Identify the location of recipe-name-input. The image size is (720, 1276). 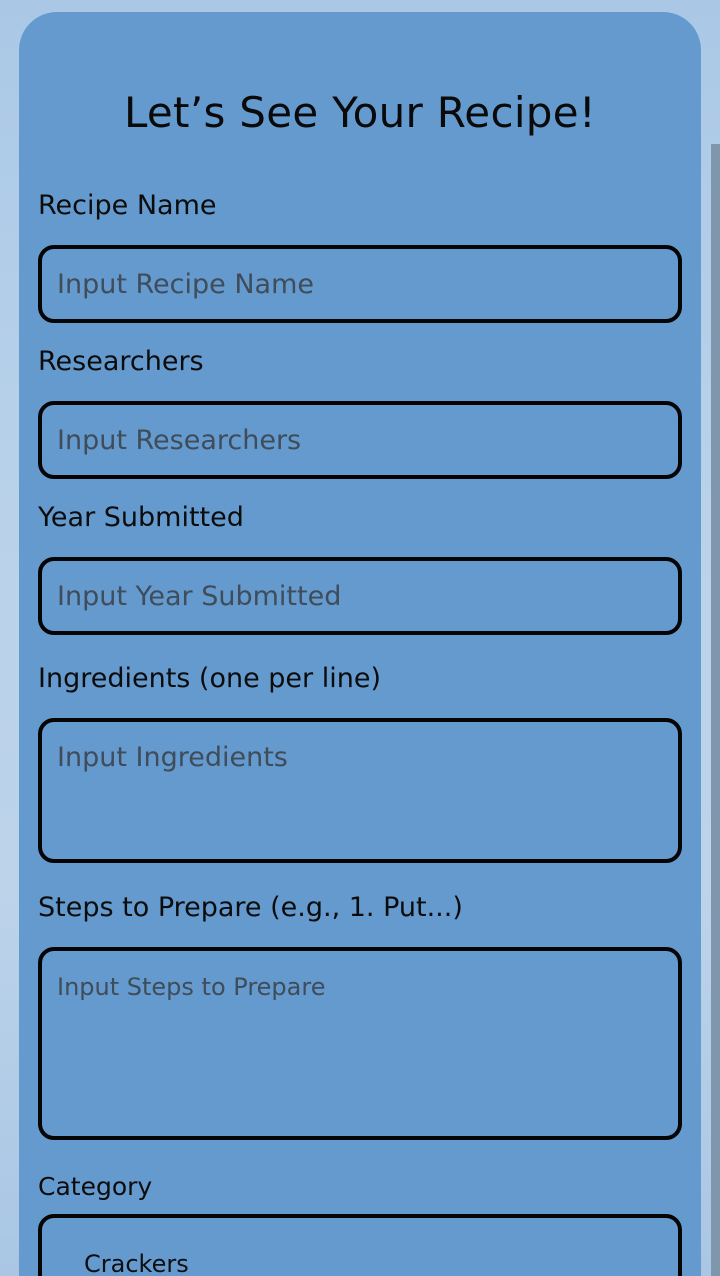
(360, 284).